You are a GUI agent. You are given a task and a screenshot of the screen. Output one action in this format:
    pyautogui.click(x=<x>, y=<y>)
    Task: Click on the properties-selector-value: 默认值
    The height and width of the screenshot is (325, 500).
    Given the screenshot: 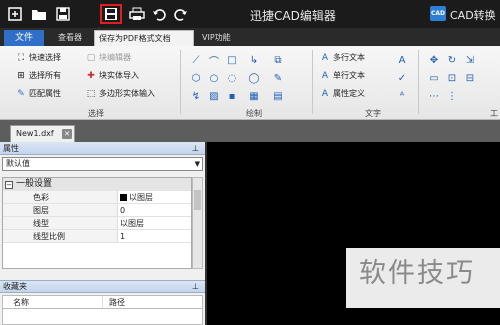 What is the action you would take?
    pyautogui.click(x=18, y=163)
    